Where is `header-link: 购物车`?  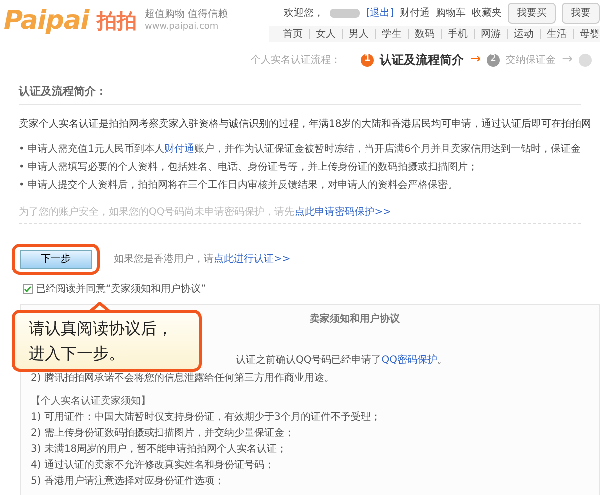
header-link: 购物车 is located at coordinates (451, 13).